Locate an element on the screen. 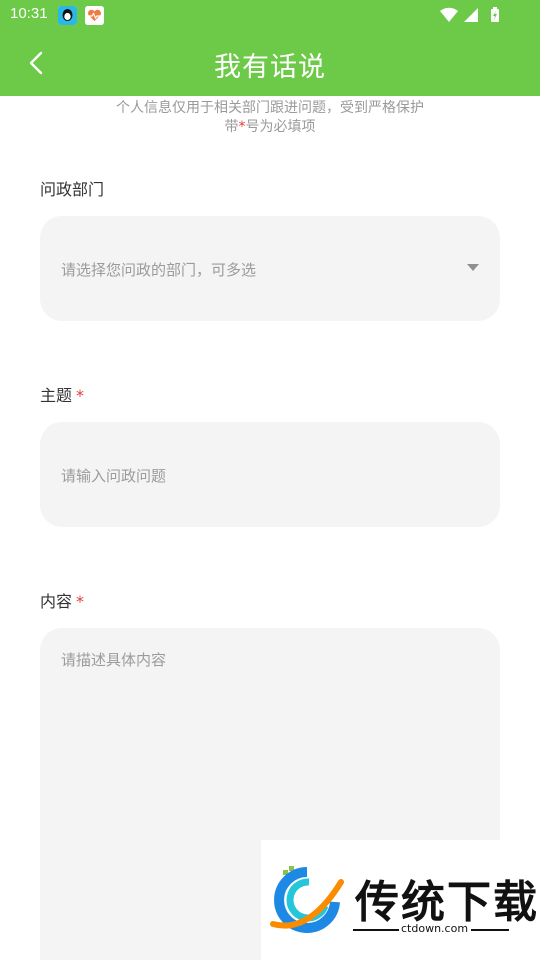 The image size is (540, 960). watermark-line-left is located at coordinates (376, 930).